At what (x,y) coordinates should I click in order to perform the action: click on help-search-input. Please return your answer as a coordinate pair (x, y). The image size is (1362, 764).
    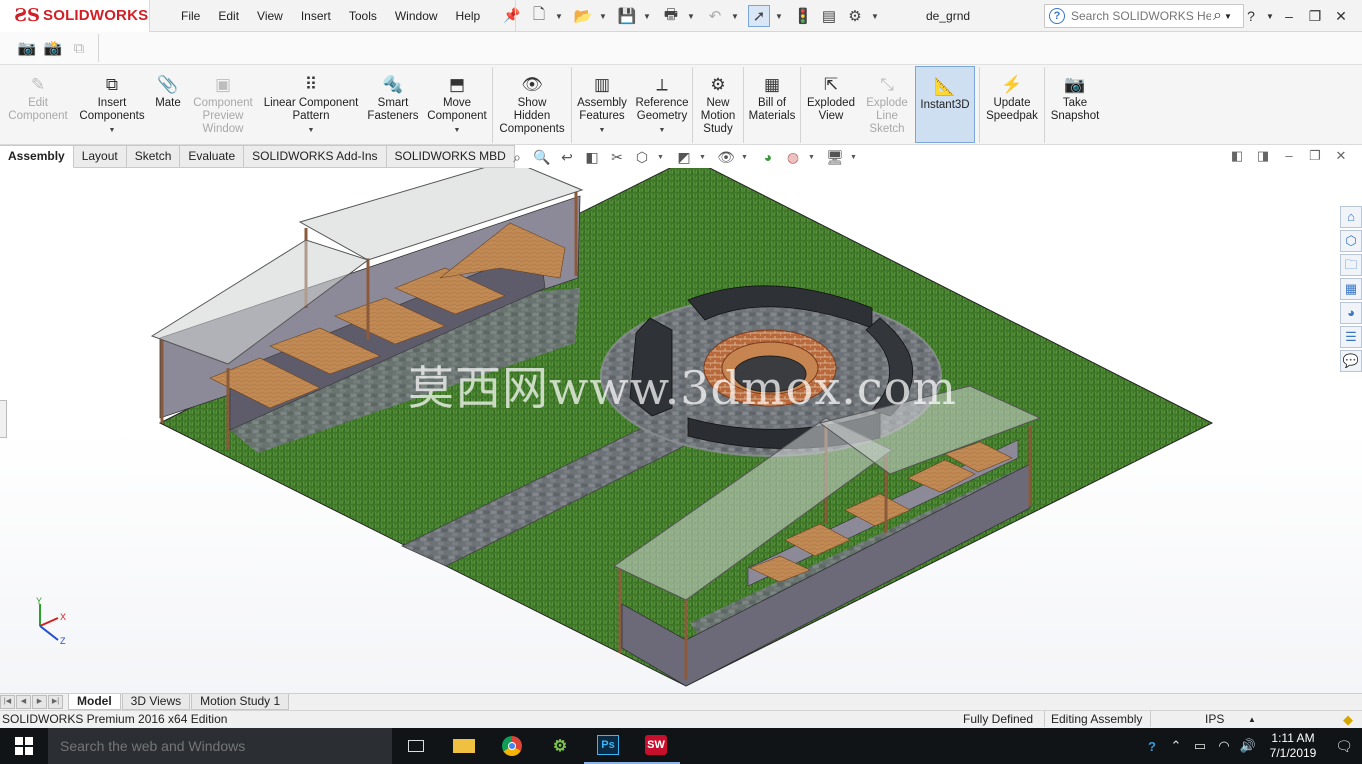
    Looking at the image, I should click on (1141, 16).